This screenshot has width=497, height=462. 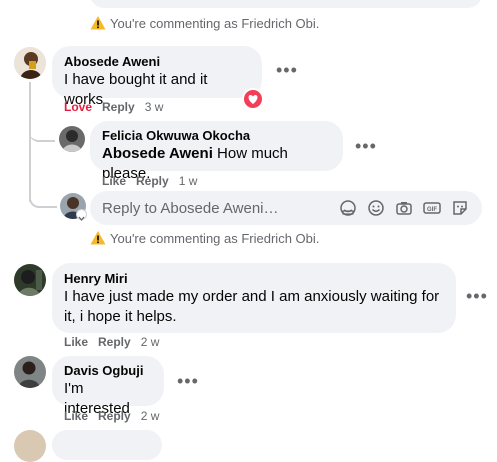 What do you see at coordinates (154, 107) in the screenshot?
I see `timestamp: 3 w` at bounding box center [154, 107].